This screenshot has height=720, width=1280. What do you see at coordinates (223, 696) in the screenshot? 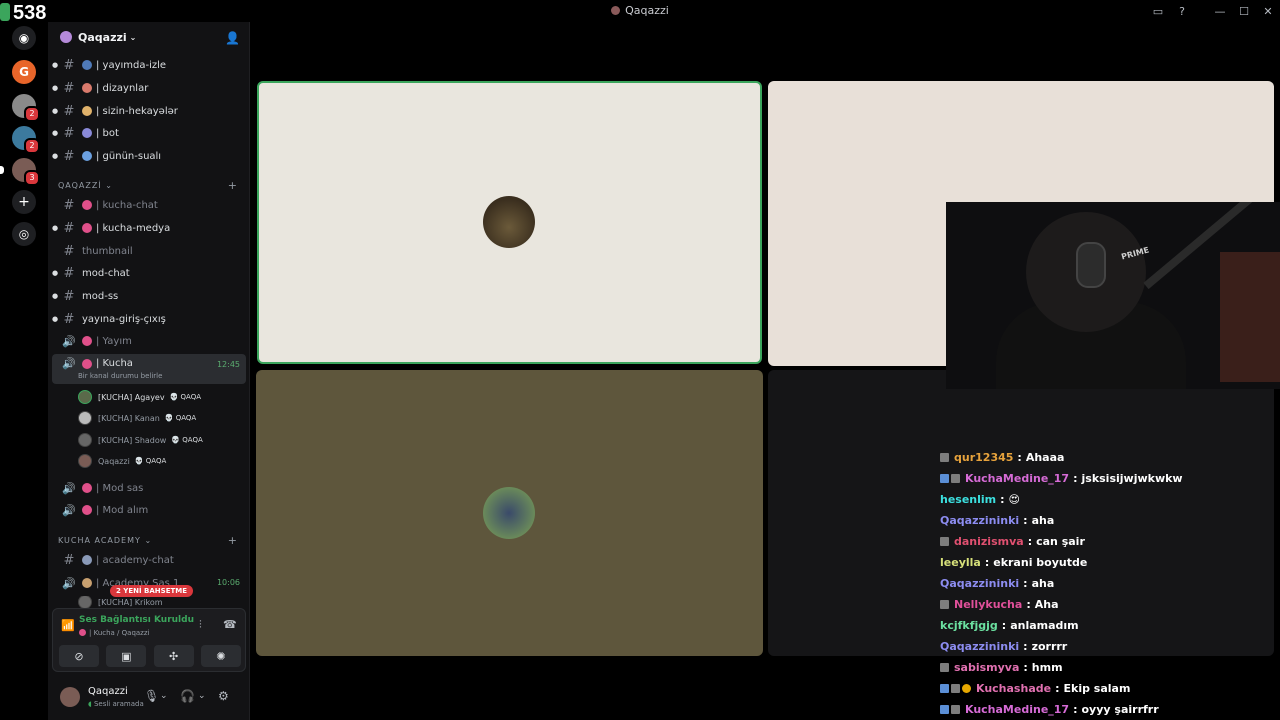
I see `settings-gear-icon: ⚙` at bounding box center [223, 696].